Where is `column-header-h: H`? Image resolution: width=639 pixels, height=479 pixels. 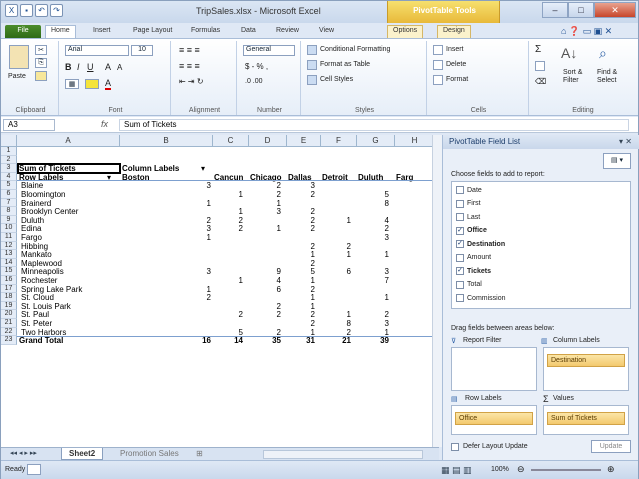 column-header-h: H is located at coordinates (415, 141).